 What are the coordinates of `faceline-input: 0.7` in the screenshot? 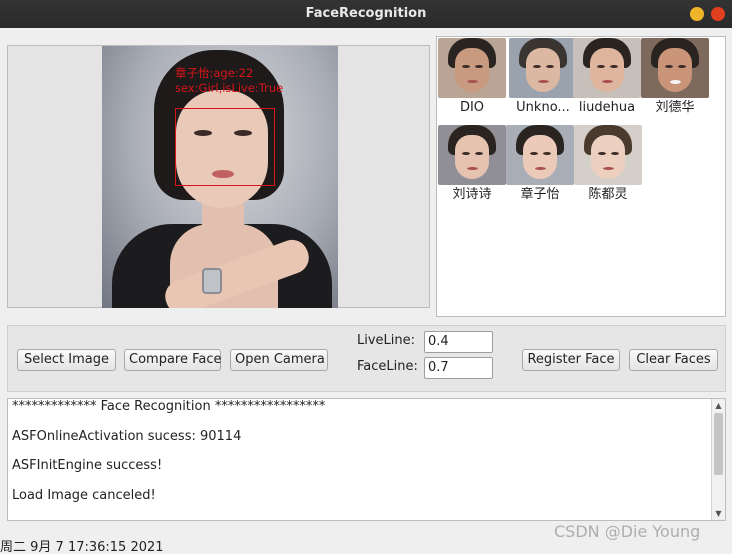 It's located at (458, 368).